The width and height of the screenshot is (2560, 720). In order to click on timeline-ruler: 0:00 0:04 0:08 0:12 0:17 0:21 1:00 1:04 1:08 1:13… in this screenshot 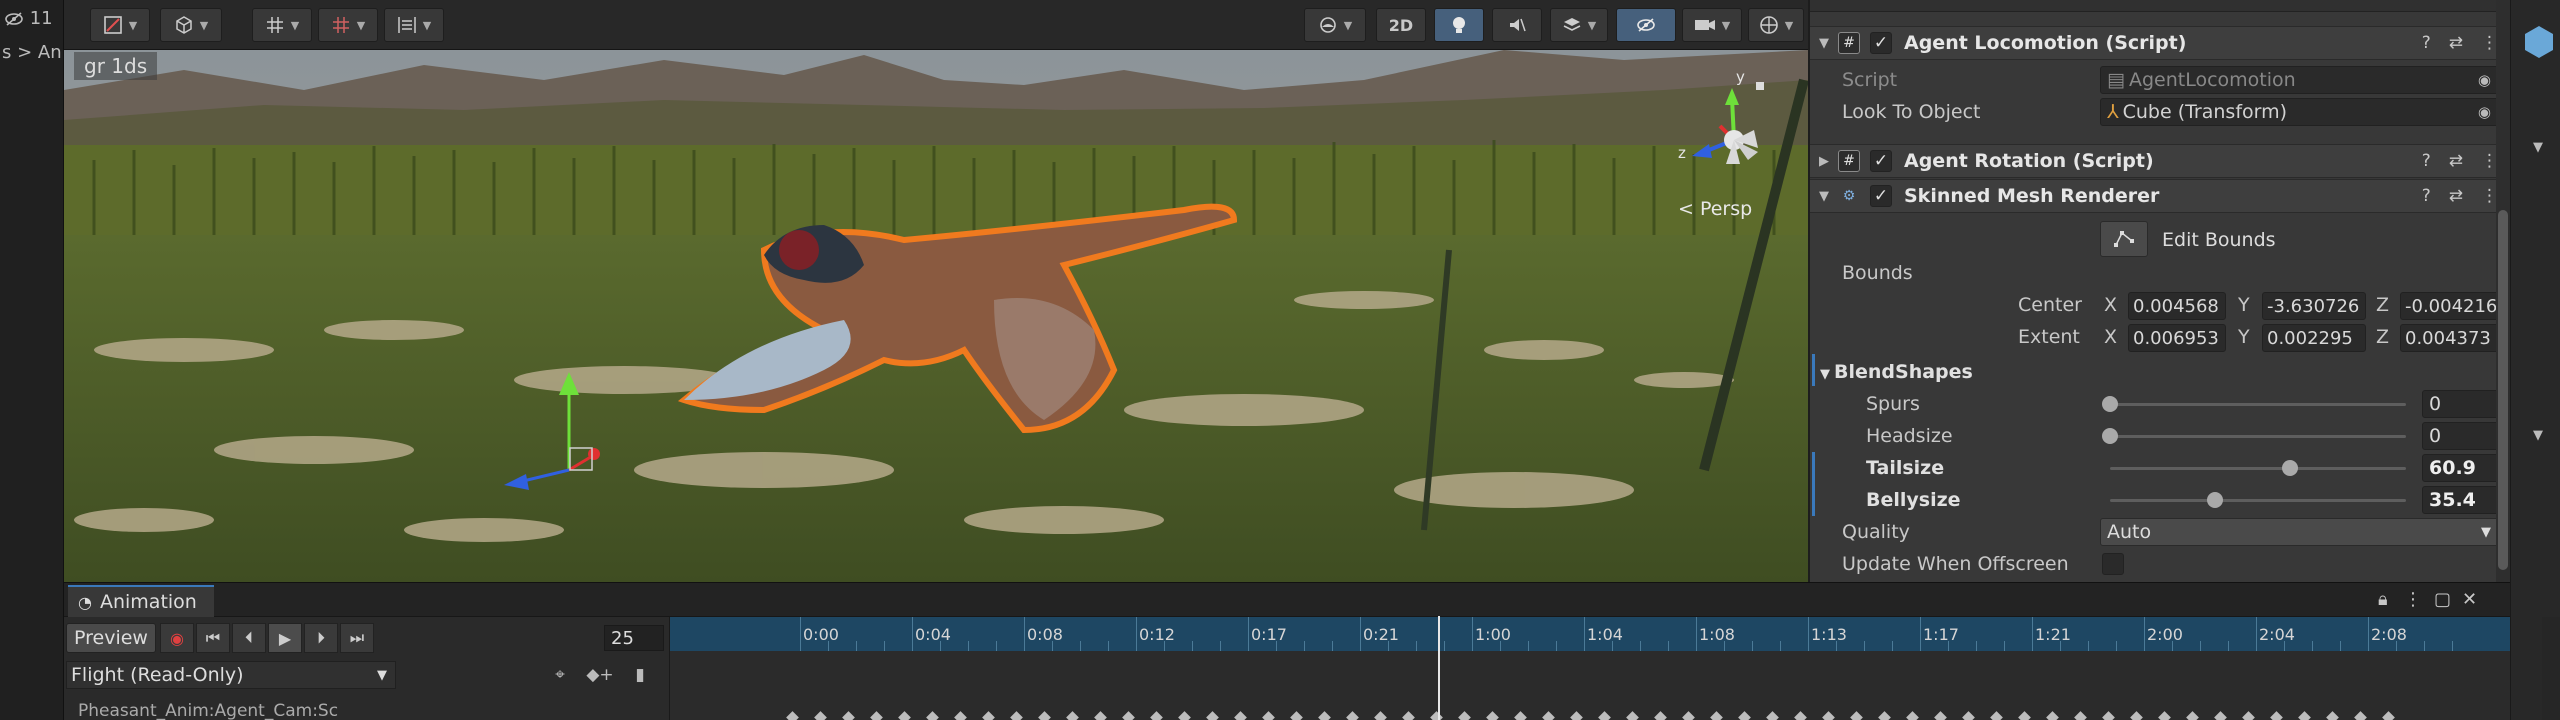, I will do `click(1590, 634)`.